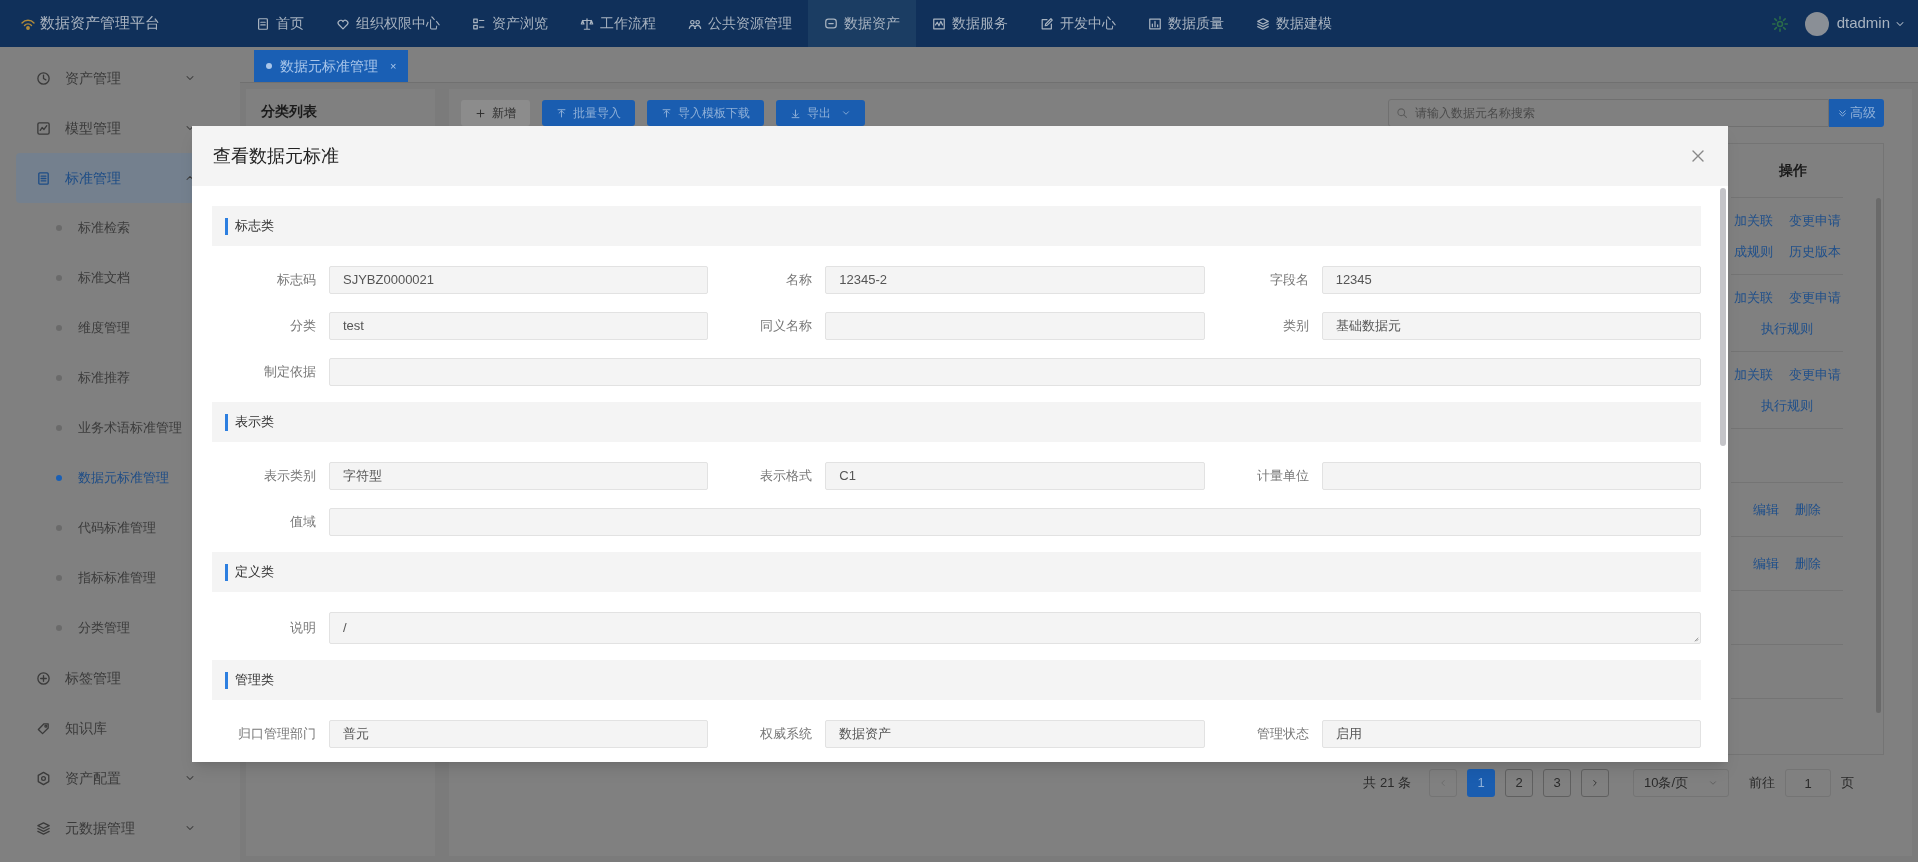 Image resolution: width=1918 pixels, height=862 pixels. What do you see at coordinates (290, 476) in the screenshot?
I see `field-label: 表示类别` at bounding box center [290, 476].